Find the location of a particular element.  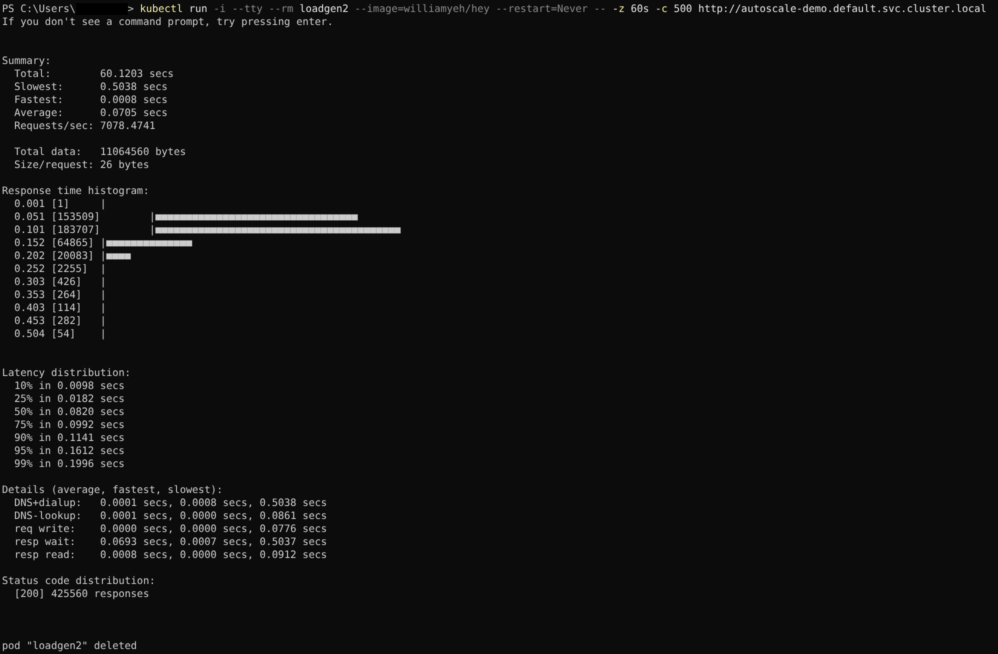

output-line: Summary: is located at coordinates (27, 61).